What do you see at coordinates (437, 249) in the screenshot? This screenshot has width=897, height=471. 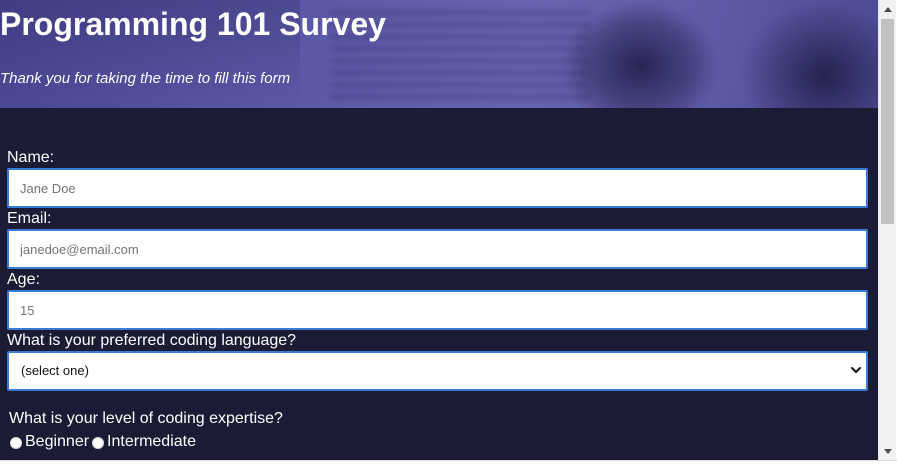 I see `email-input` at bounding box center [437, 249].